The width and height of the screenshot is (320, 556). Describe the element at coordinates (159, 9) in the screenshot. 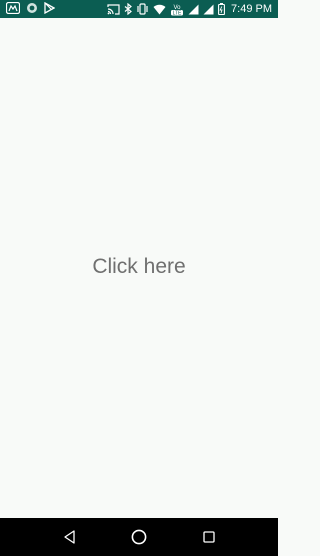

I see `wifi-icon` at that location.